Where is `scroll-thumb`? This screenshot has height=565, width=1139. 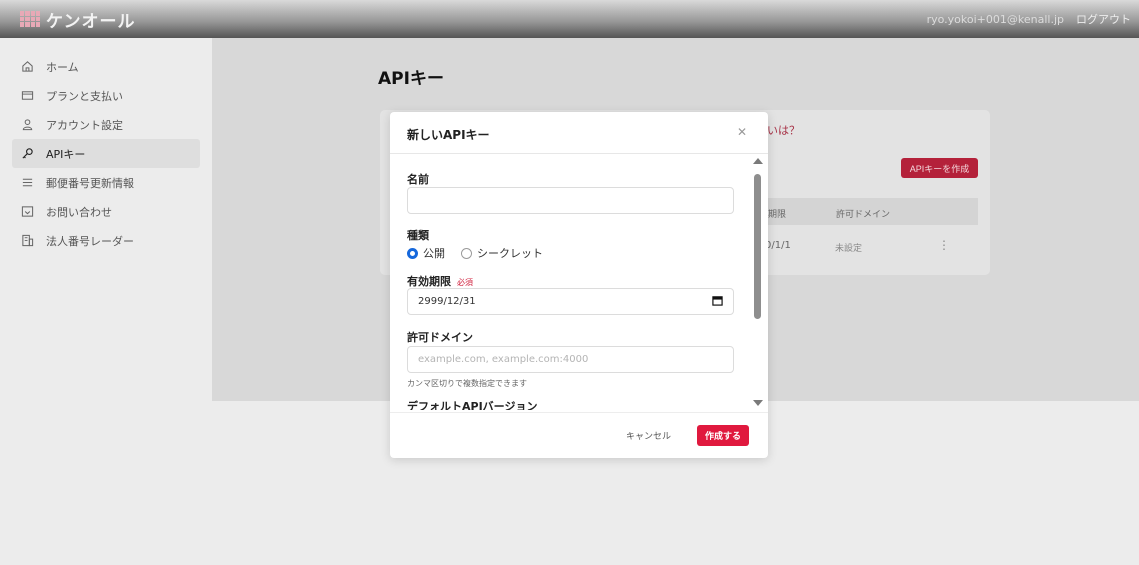 scroll-thumb is located at coordinates (757, 246).